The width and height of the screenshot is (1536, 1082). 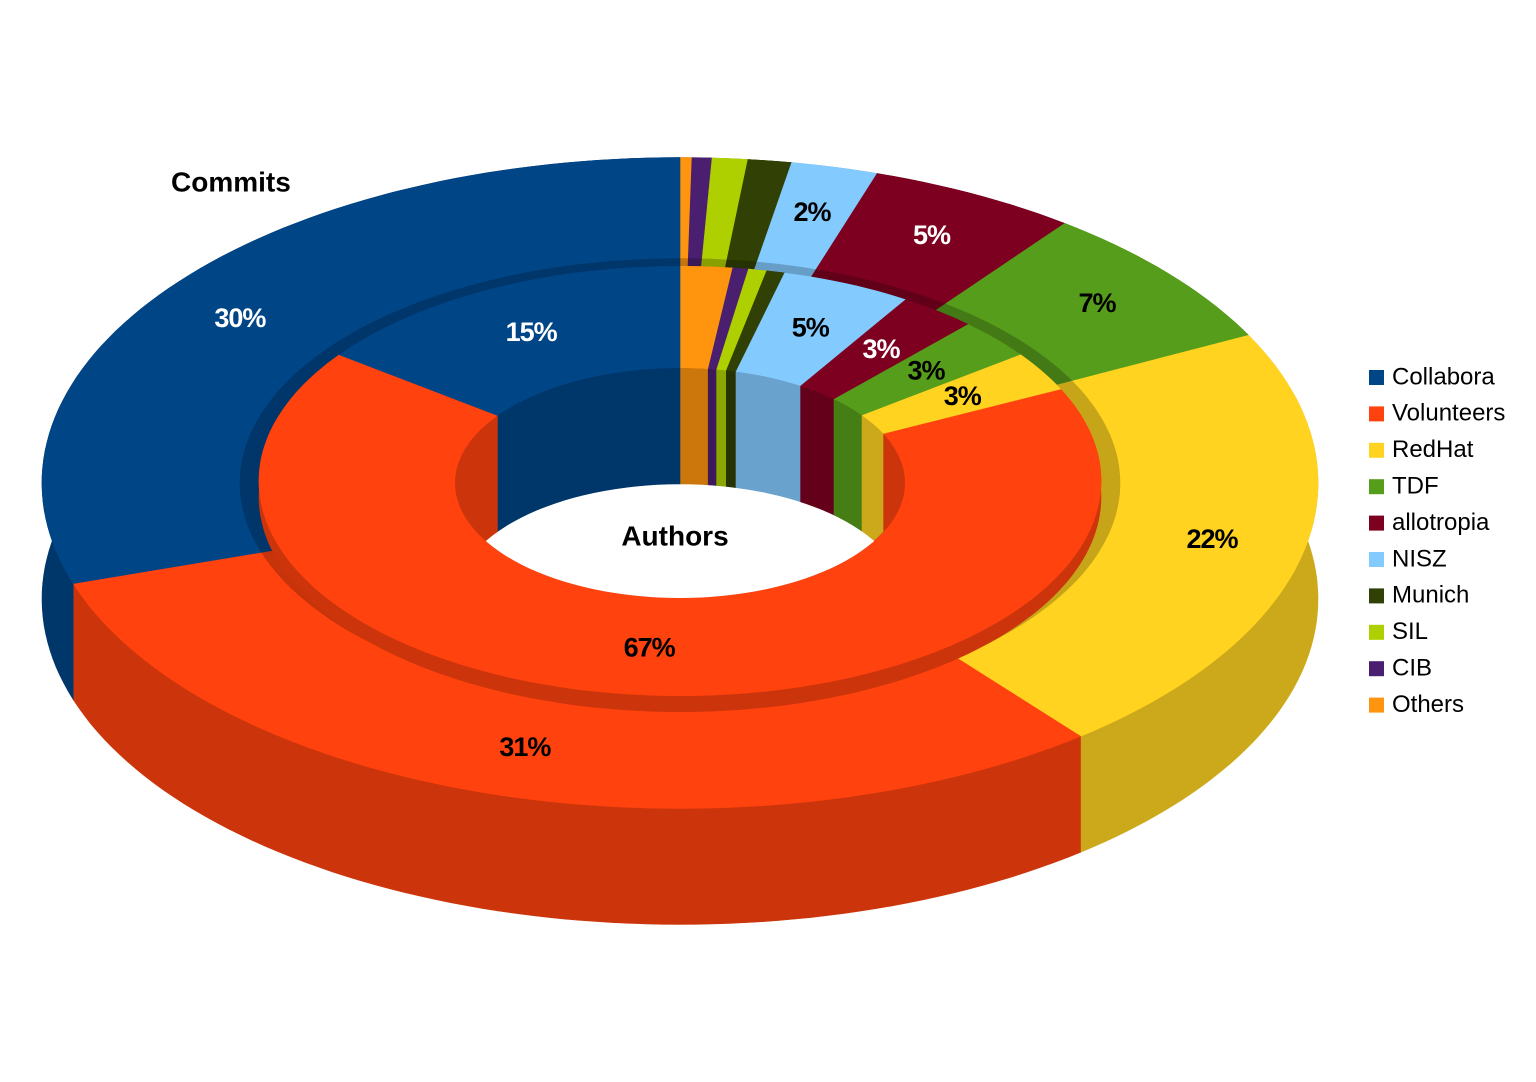 I want to click on legend-item-allotropia: allotropia, so click(x=1429, y=522).